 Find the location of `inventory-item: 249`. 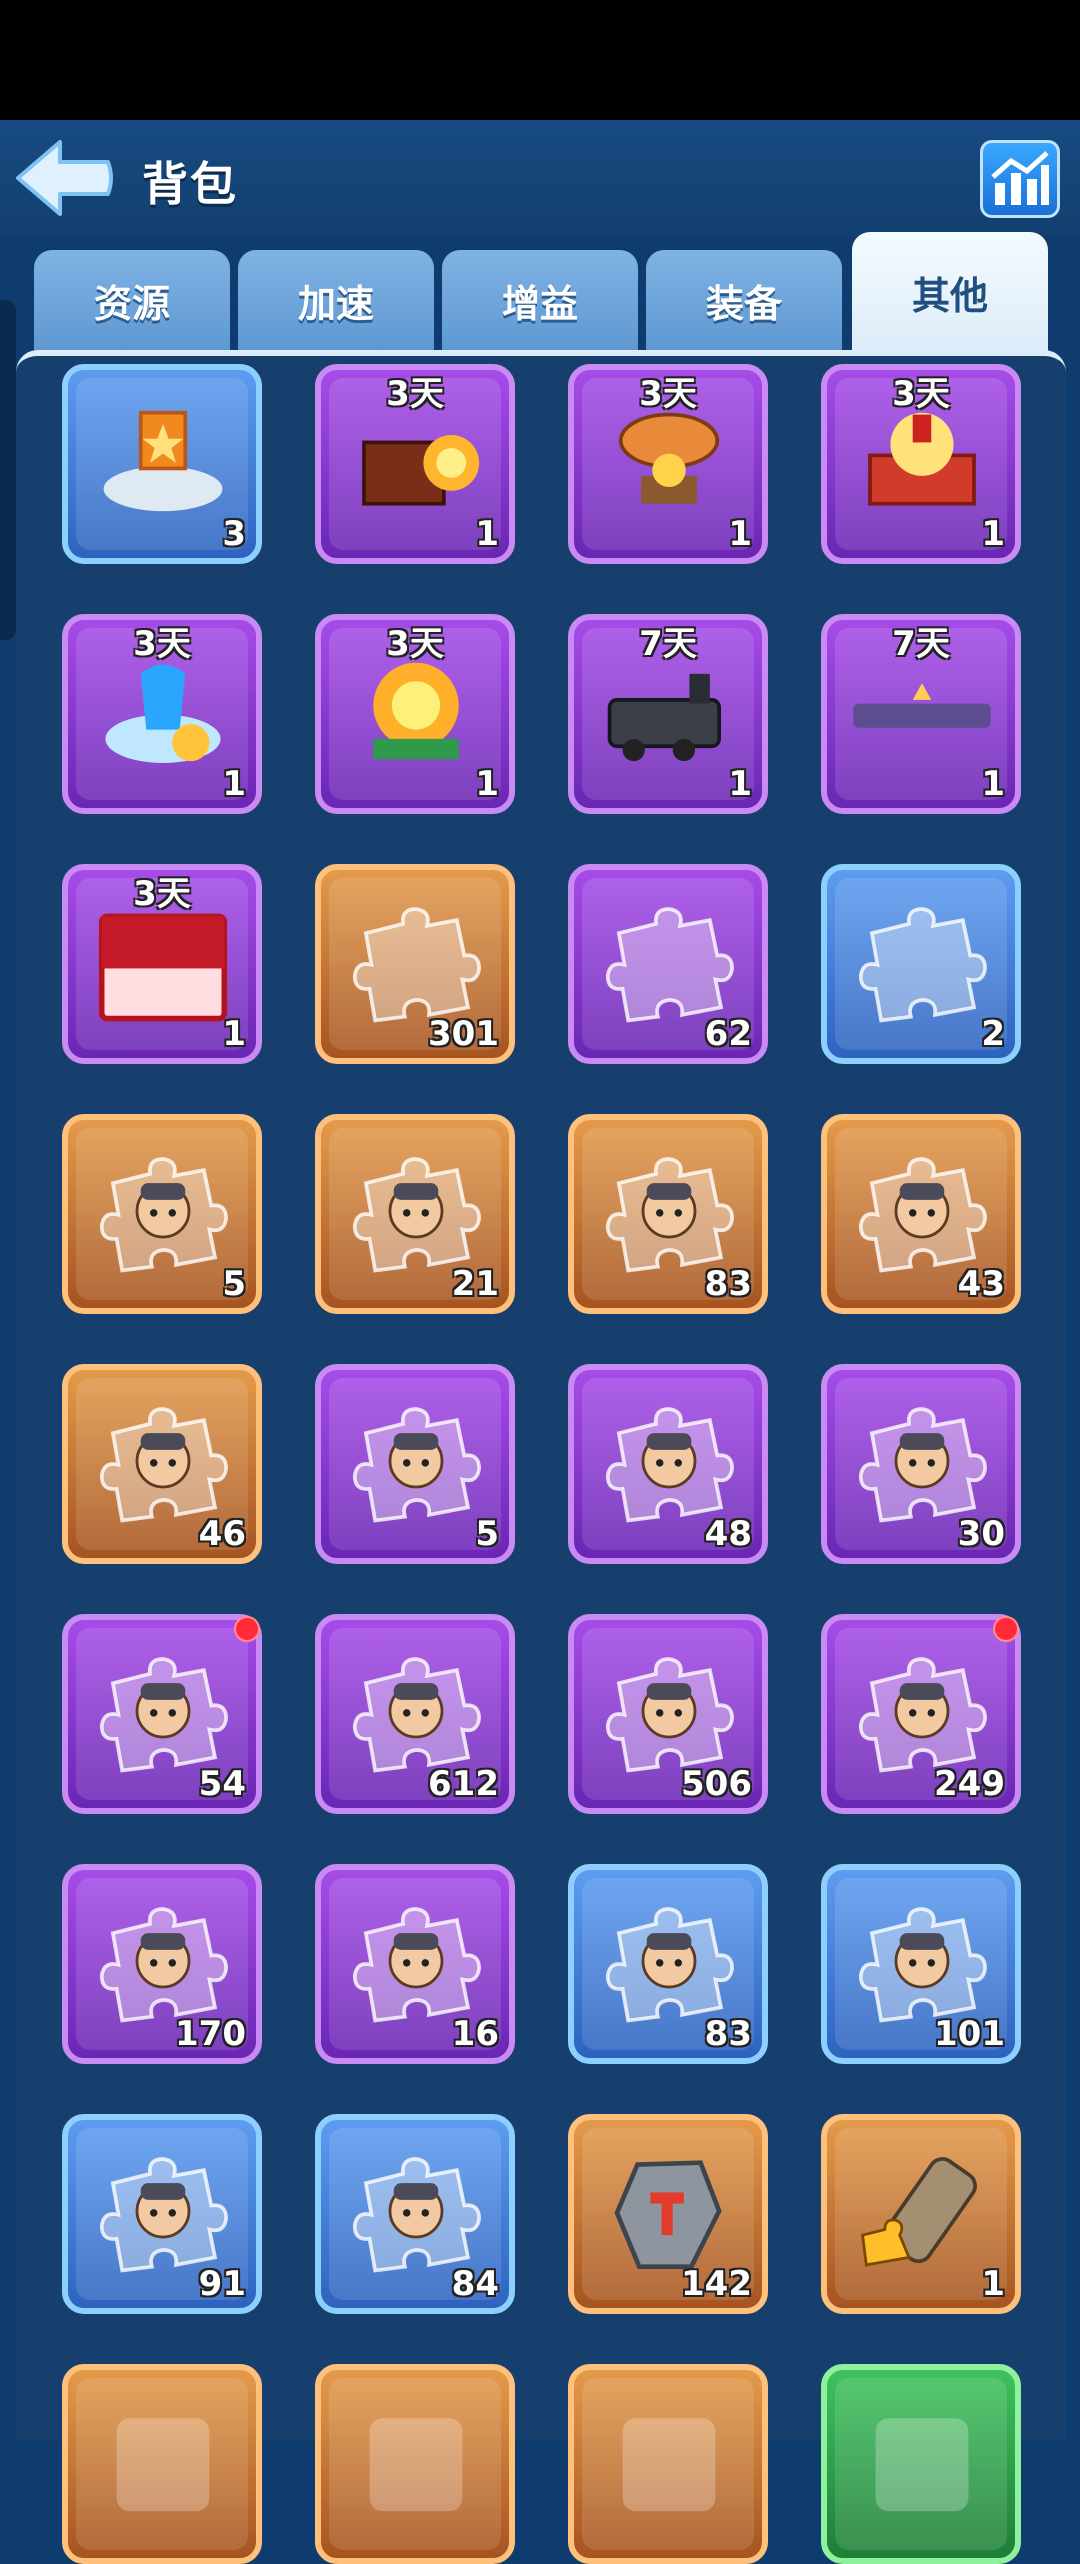

inventory-item: 249 is located at coordinates (921, 1714).